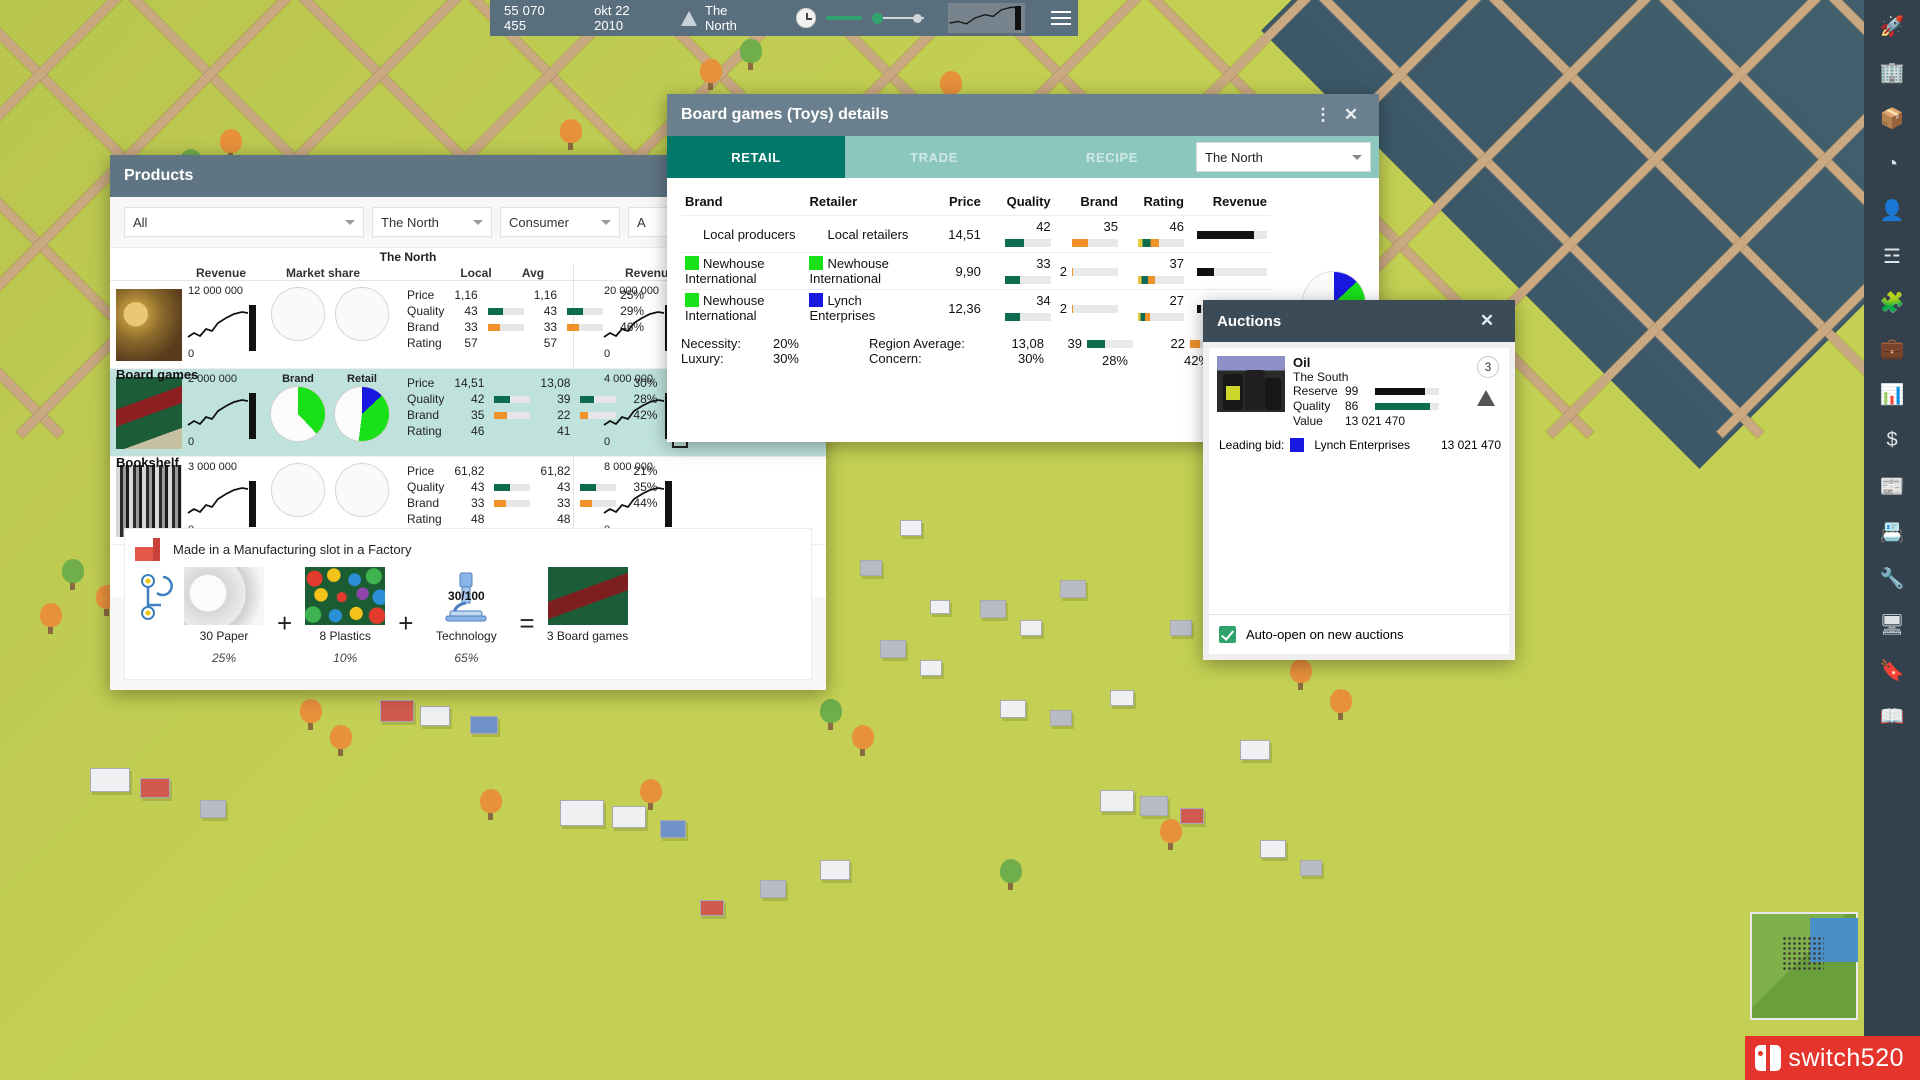  I want to click on bookmark-icon: 🔖, so click(1892, 670).